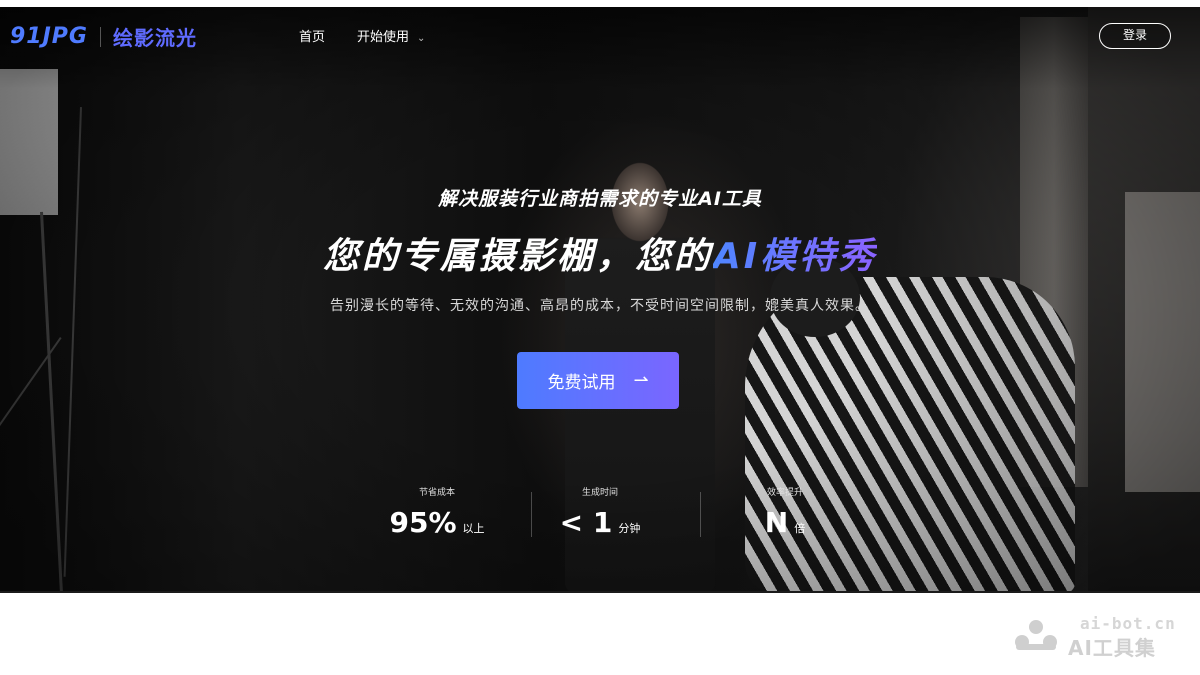 This screenshot has width=1200, height=675. What do you see at coordinates (784, 493) in the screenshot?
I see `stat-label: 效率提升` at bounding box center [784, 493].